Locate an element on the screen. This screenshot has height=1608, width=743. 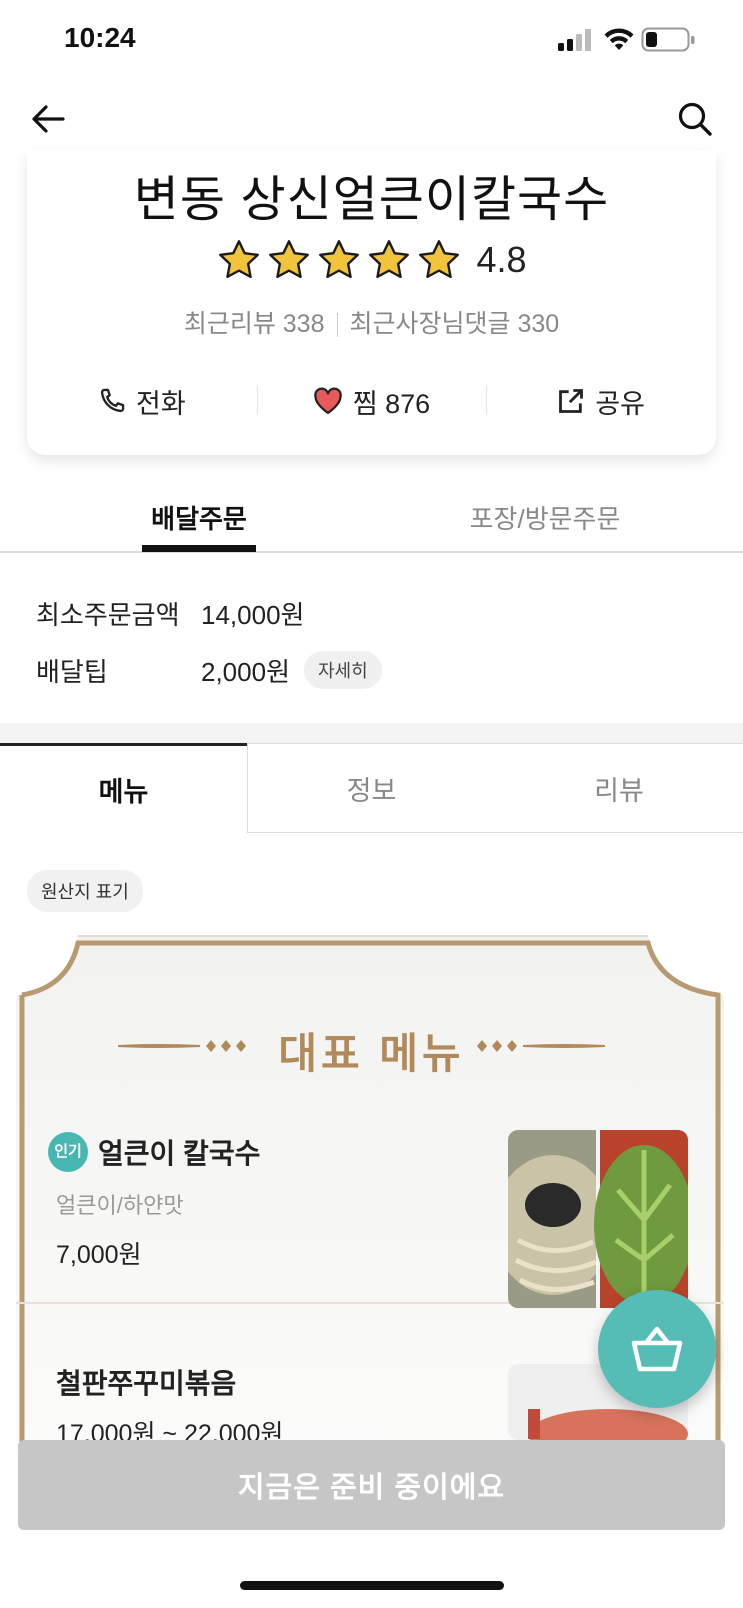
rating-row: 4.8 is located at coordinates (371, 260).